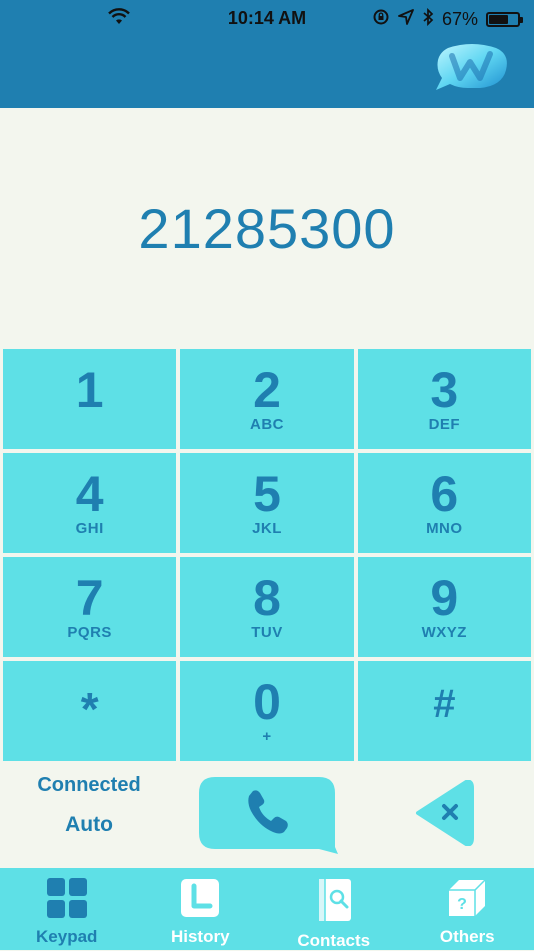 This screenshot has width=534, height=951. What do you see at coordinates (498, 19) in the screenshot?
I see `battery-fill` at bounding box center [498, 19].